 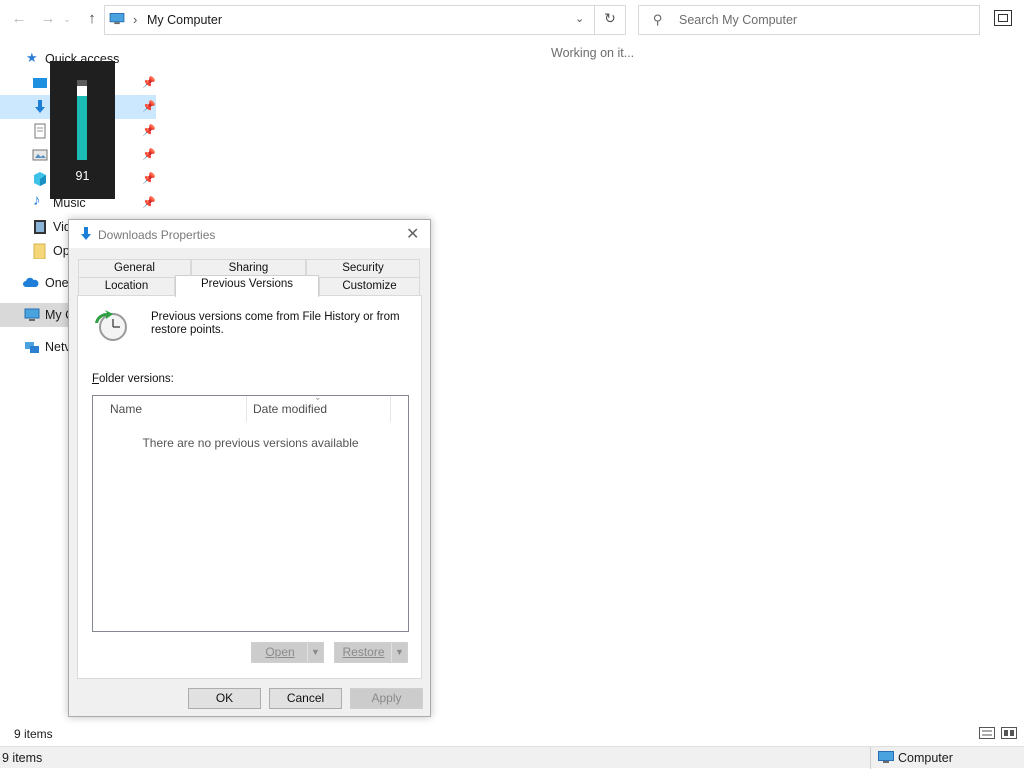 I want to click on refresh-icon: ↻, so click(x=610, y=20).